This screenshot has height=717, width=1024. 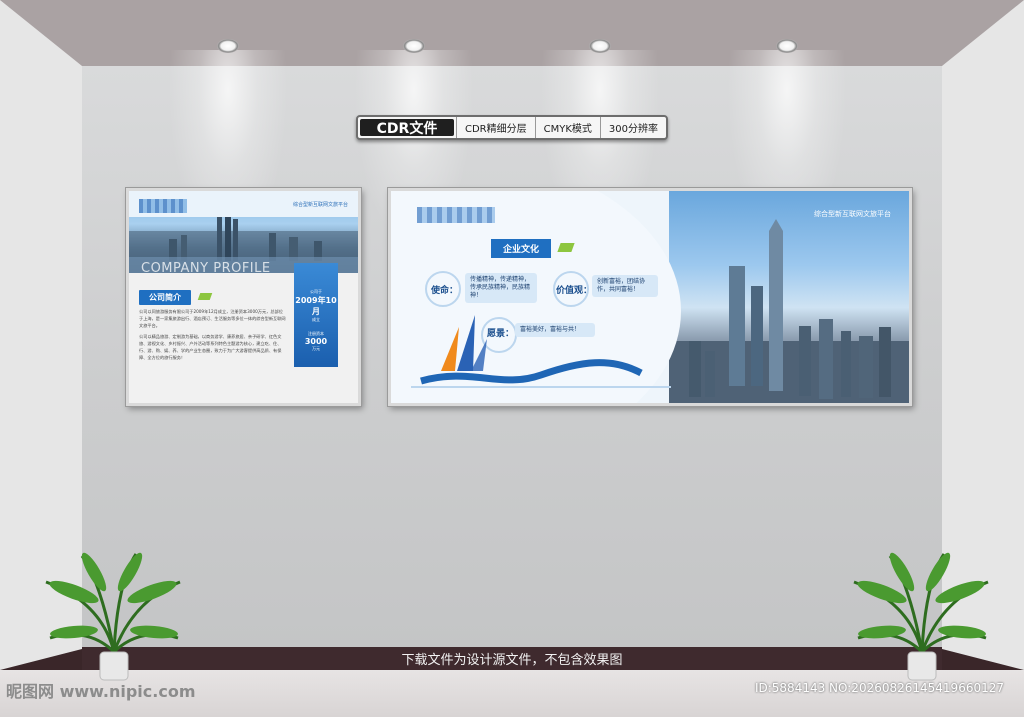 What do you see at coordinates (789, 297) in the screenshot?
I see `skyscraper-photo` at bounding box center [789, 297].